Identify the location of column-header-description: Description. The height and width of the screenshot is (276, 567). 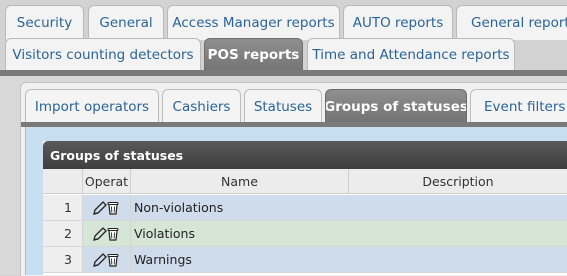
(458, 181).